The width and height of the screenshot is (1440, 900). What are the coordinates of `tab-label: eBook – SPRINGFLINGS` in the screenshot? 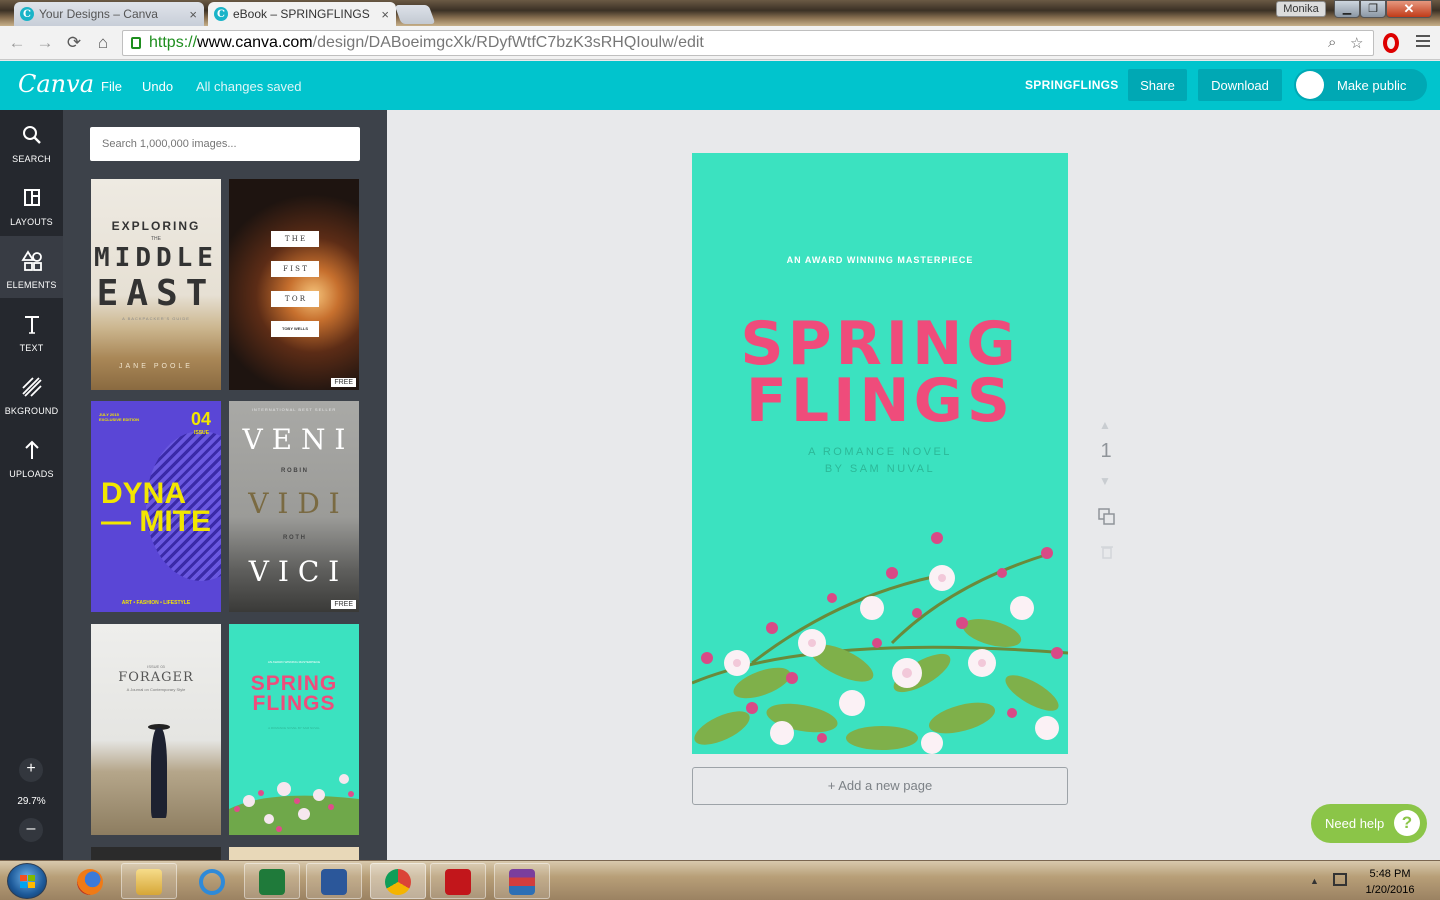 It's located at (301, 14).